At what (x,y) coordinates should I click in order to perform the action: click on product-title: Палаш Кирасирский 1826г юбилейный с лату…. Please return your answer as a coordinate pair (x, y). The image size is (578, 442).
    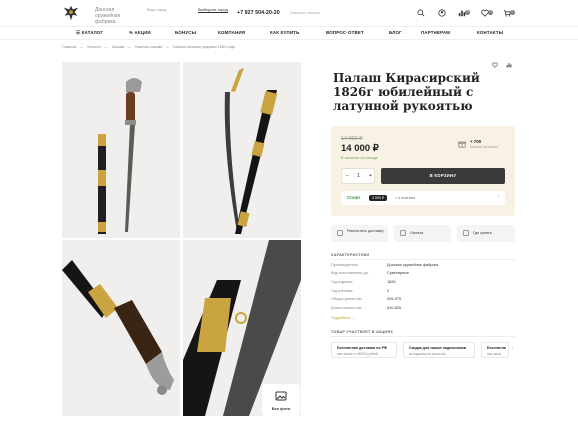
    Looking at the image, I should click on (406, 92).